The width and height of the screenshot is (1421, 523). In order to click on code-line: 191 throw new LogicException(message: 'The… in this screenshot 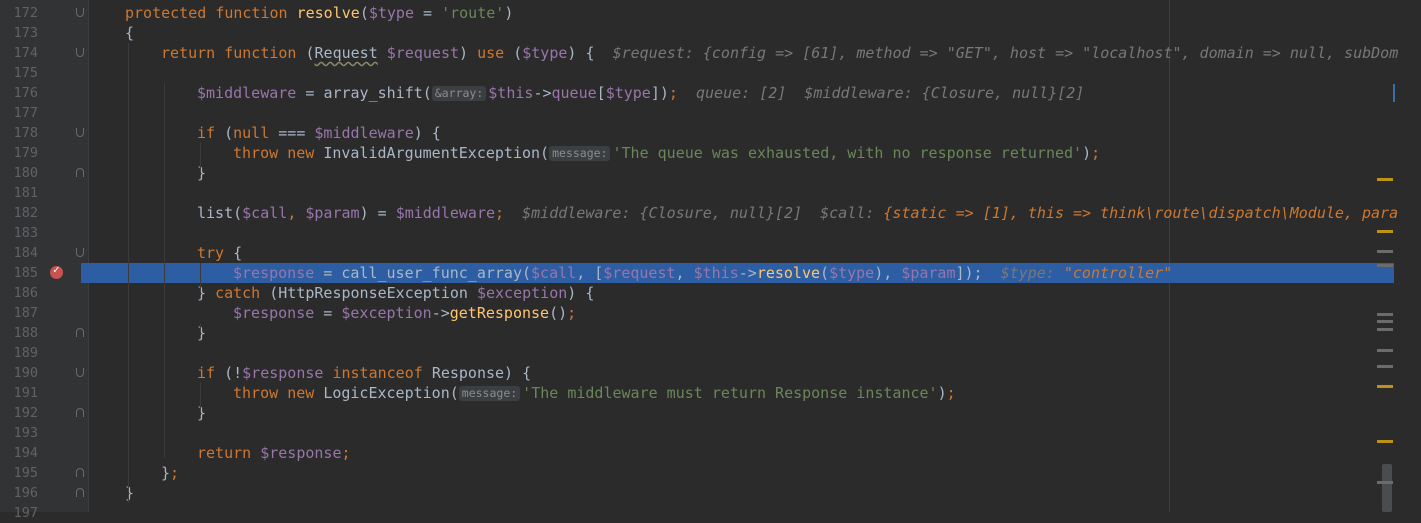, I will do `click(710, 393)`.